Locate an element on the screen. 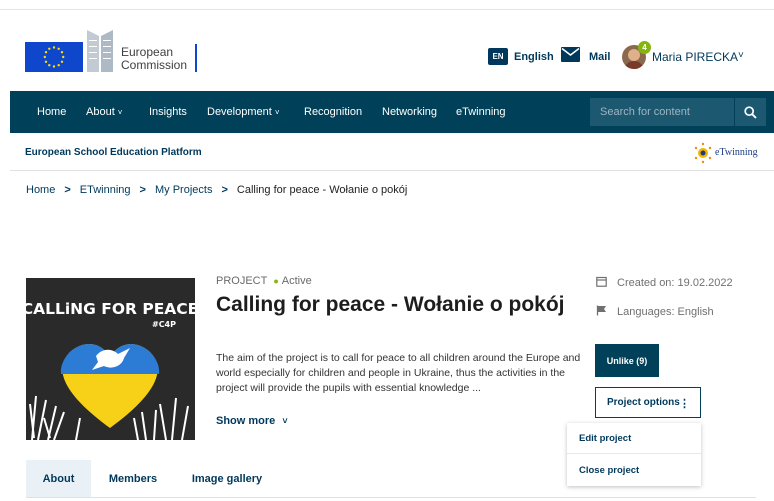 Image resolution: width=774 pixels, height=501 pixels. peace-poster-image: CALLiNG FOR PEACE #C4P is located at coordinates (110, 359).